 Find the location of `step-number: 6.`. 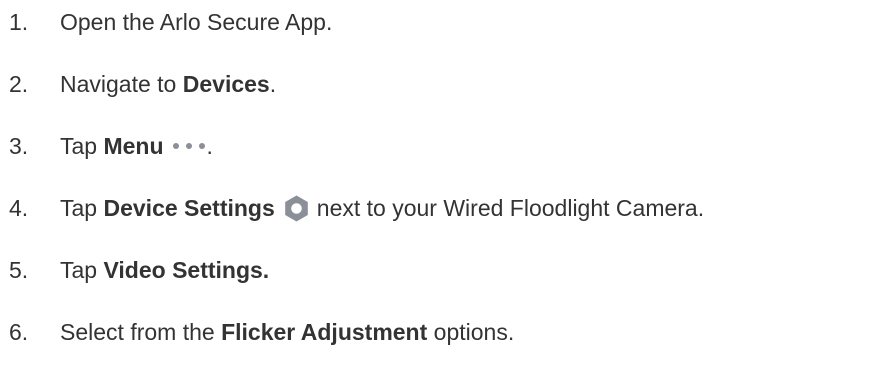

step-number: 6. is located at coordinates (19, 332).